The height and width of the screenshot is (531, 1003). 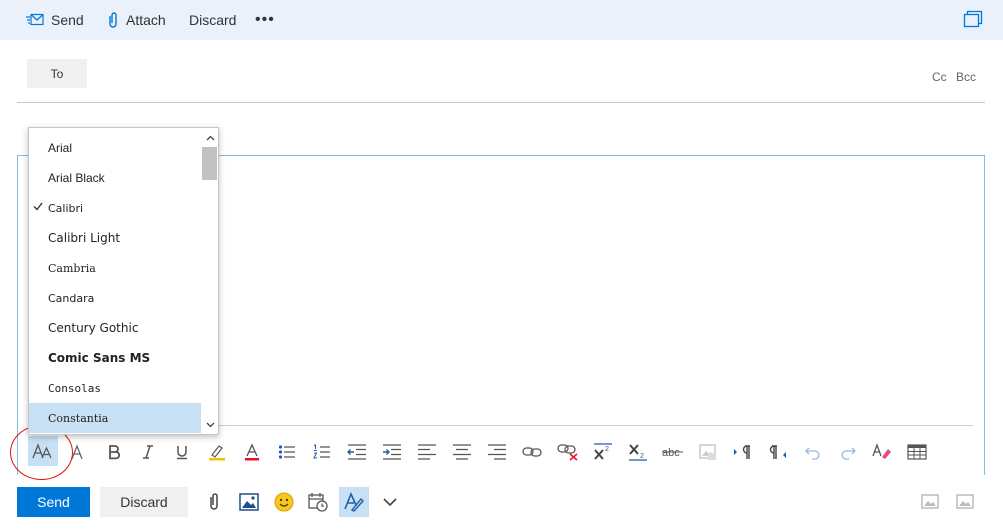 What do you see at coordinates (99, 358) in the screenshot?
I see `font-option-label: Comic Sans MS` at bounding box center [99, 358].